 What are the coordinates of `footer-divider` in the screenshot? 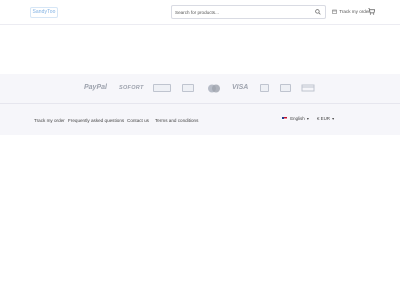 It's located at (200, 103).